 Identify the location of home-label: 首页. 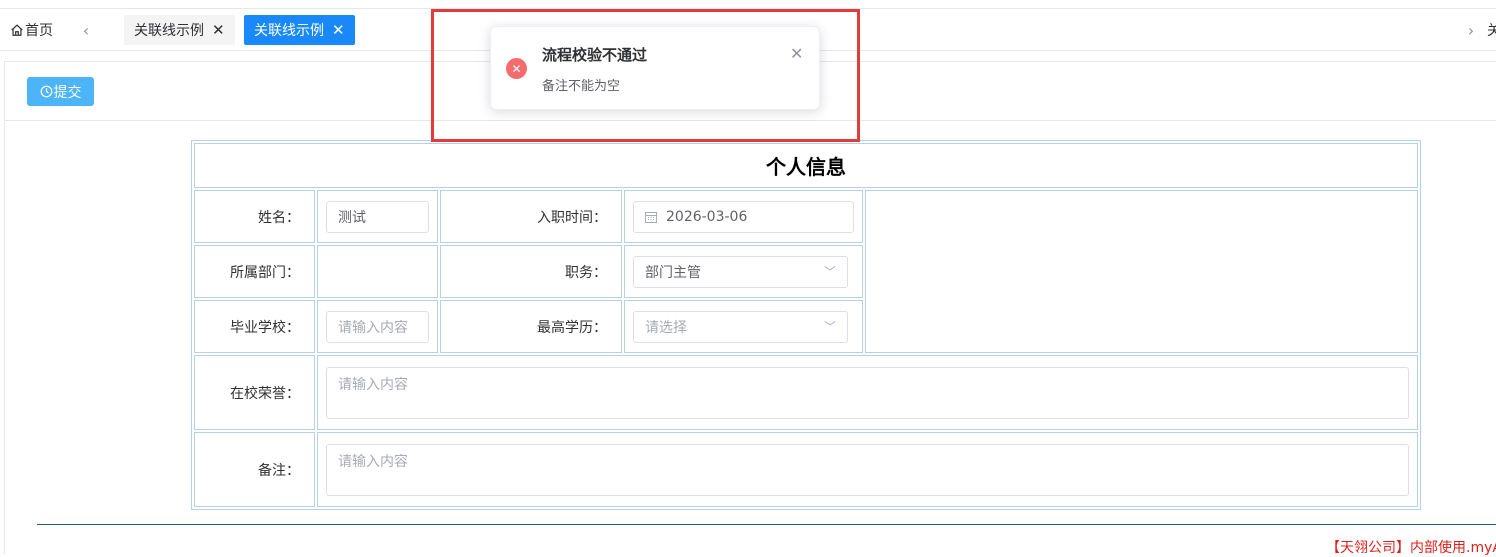
(39, 31).